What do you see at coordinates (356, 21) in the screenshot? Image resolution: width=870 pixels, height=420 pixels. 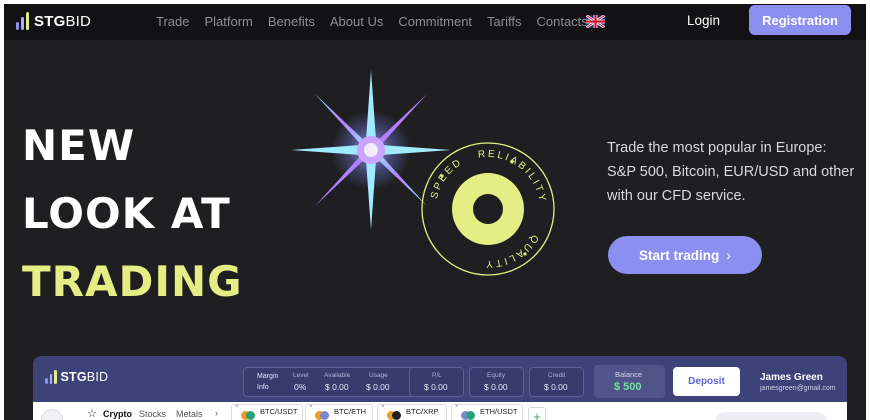 I see `nav-about-us: About Us` at bounding box center [356, 21].